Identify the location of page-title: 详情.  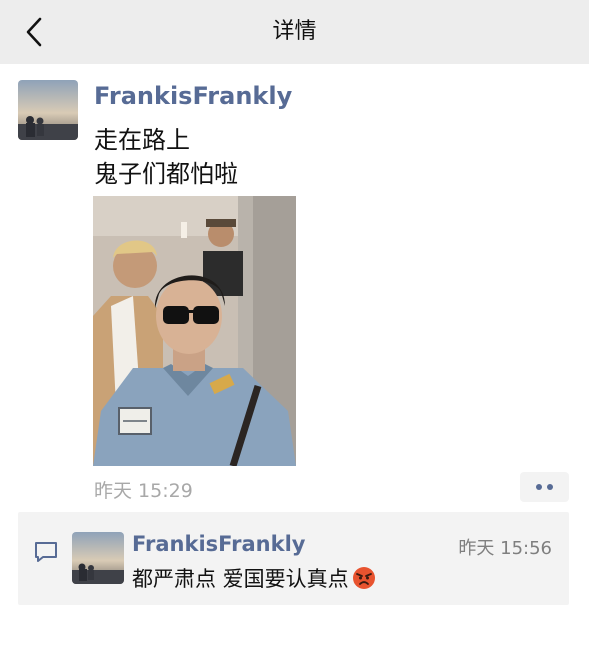
(294, 31).